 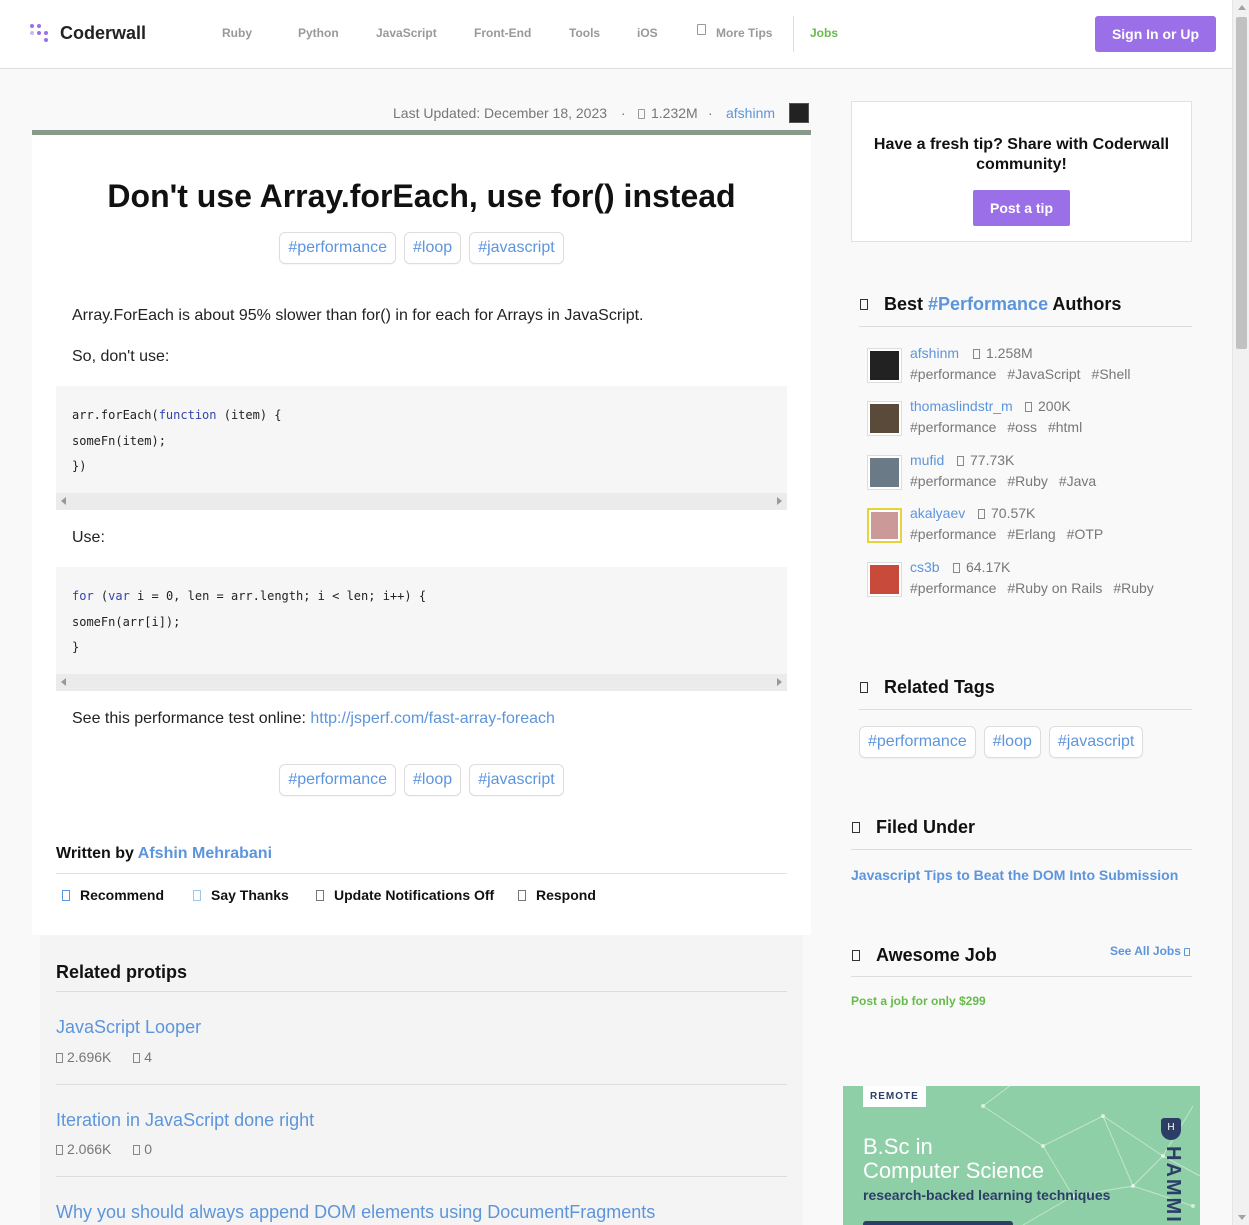 What do you see at coordinates (913, 827) in the screenshot?
I see `filed-under-heading: Filed Under` at bounding box center [913, 827].